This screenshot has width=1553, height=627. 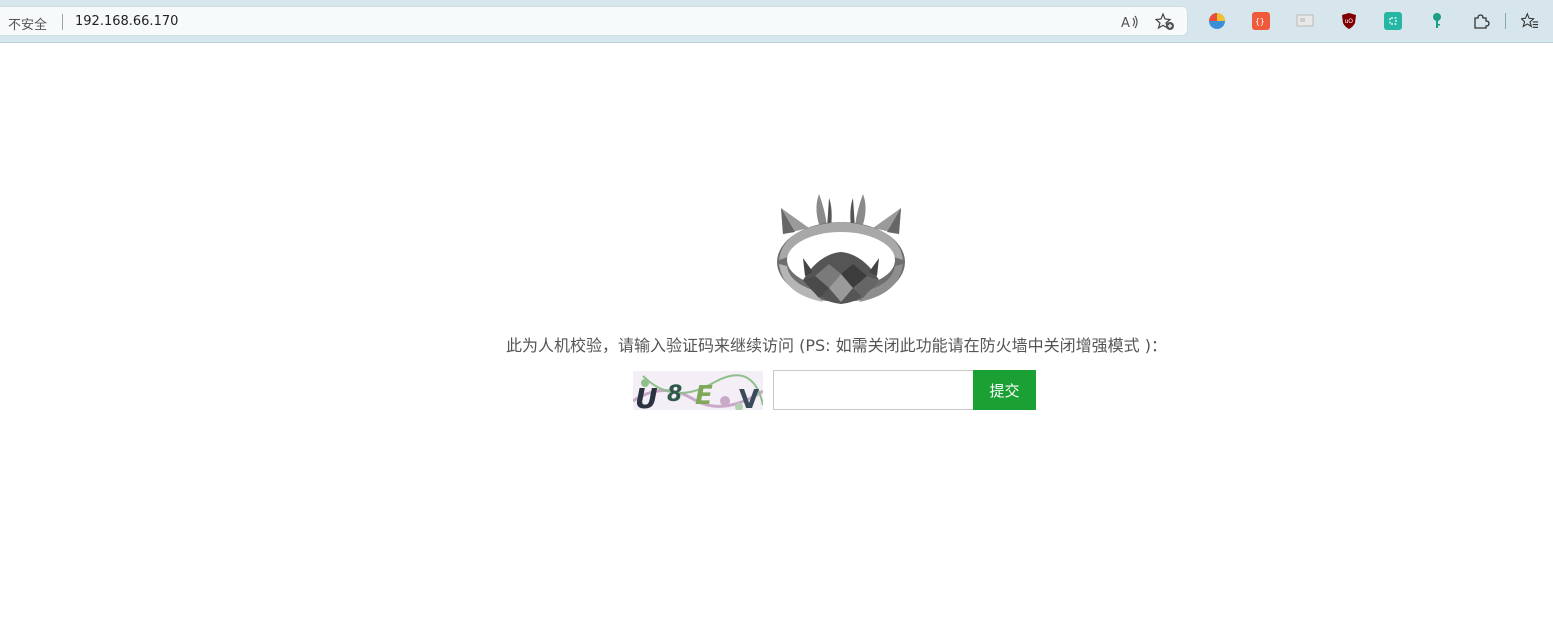 I want to click on ext-json-icon: {}, so click(x=1261, y=21).